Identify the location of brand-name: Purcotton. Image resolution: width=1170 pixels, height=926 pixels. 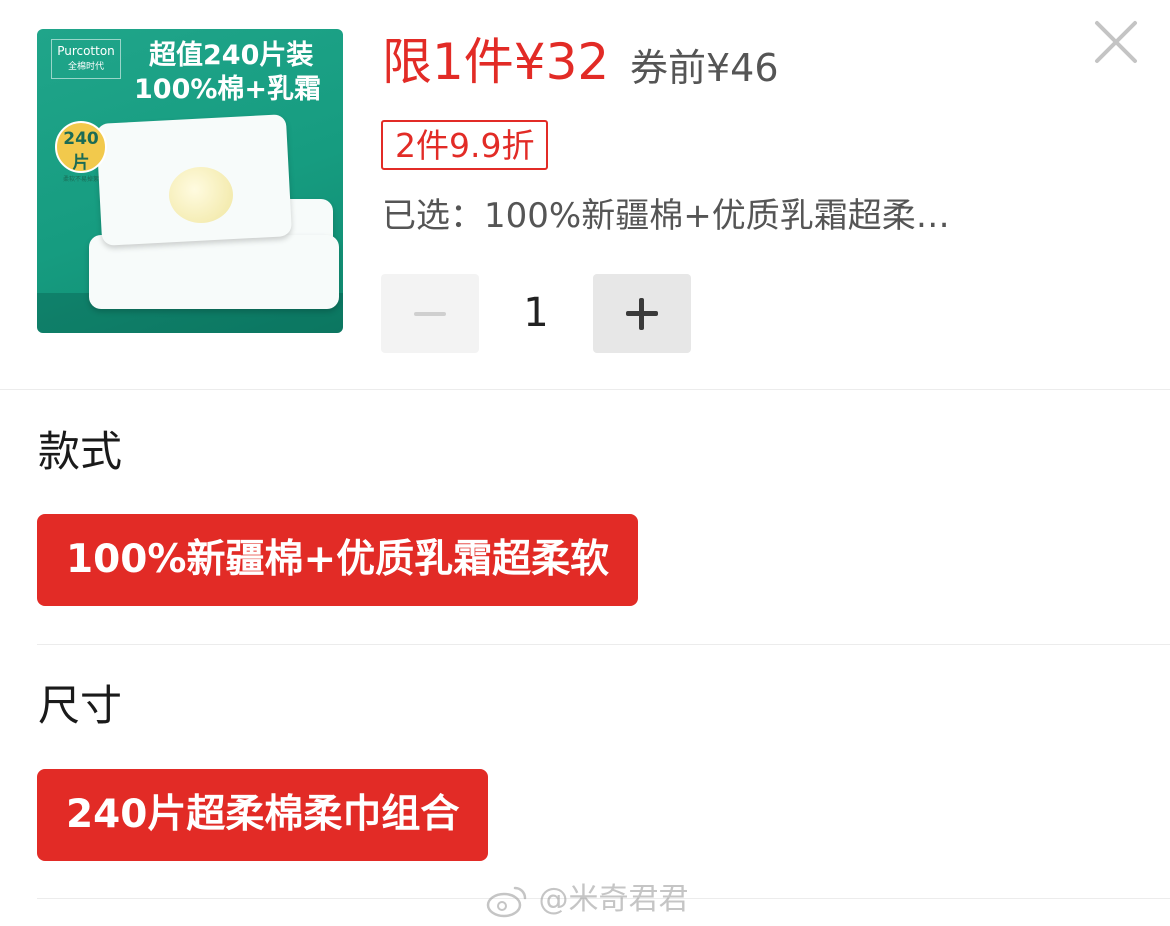
(86, 51).